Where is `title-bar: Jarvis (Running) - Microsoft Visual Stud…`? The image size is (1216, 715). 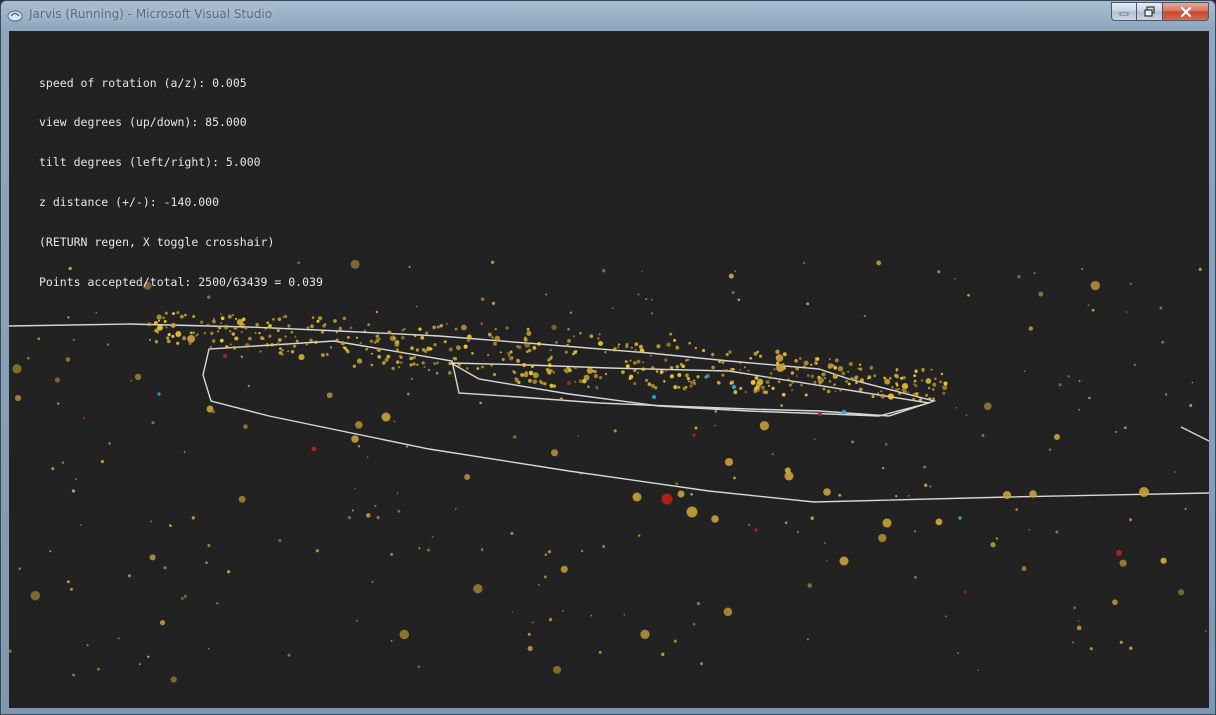 title-bar: Jarvis (Running) - Microsoft Visual Stud… is located at coordinates (608, 15).